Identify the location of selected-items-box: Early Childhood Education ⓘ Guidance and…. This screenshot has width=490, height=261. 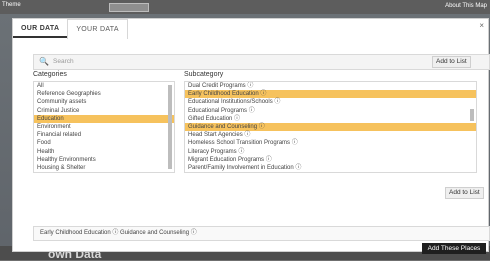
(261, 233).